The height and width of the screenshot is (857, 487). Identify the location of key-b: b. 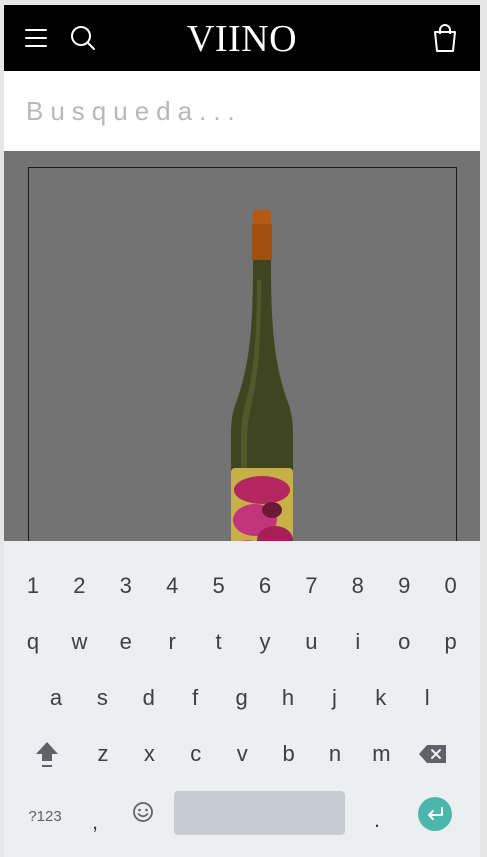
(289, 754).